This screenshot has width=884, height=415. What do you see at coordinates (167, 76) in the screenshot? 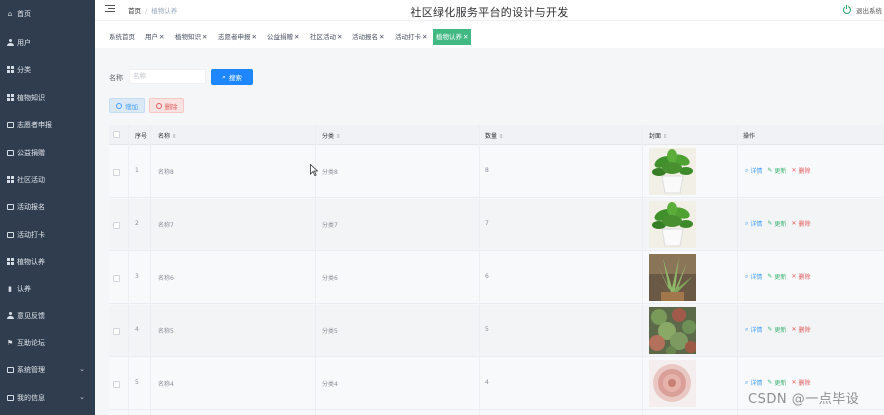
I see `search-input: 名称` at bounding box center [167, 76].